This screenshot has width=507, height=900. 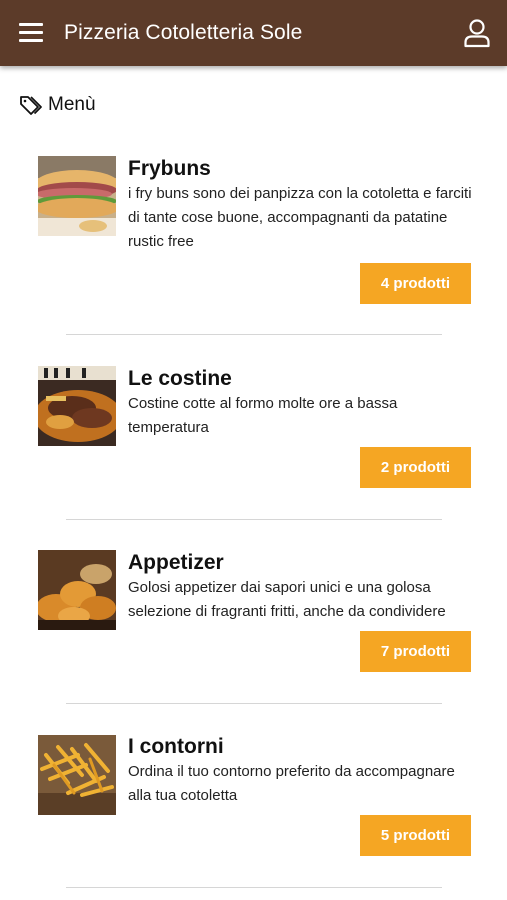 What do you see at coordinates (169, 169) in the screenshot?
I see `category-title: Frybuns` at bounding box center [169, 169].